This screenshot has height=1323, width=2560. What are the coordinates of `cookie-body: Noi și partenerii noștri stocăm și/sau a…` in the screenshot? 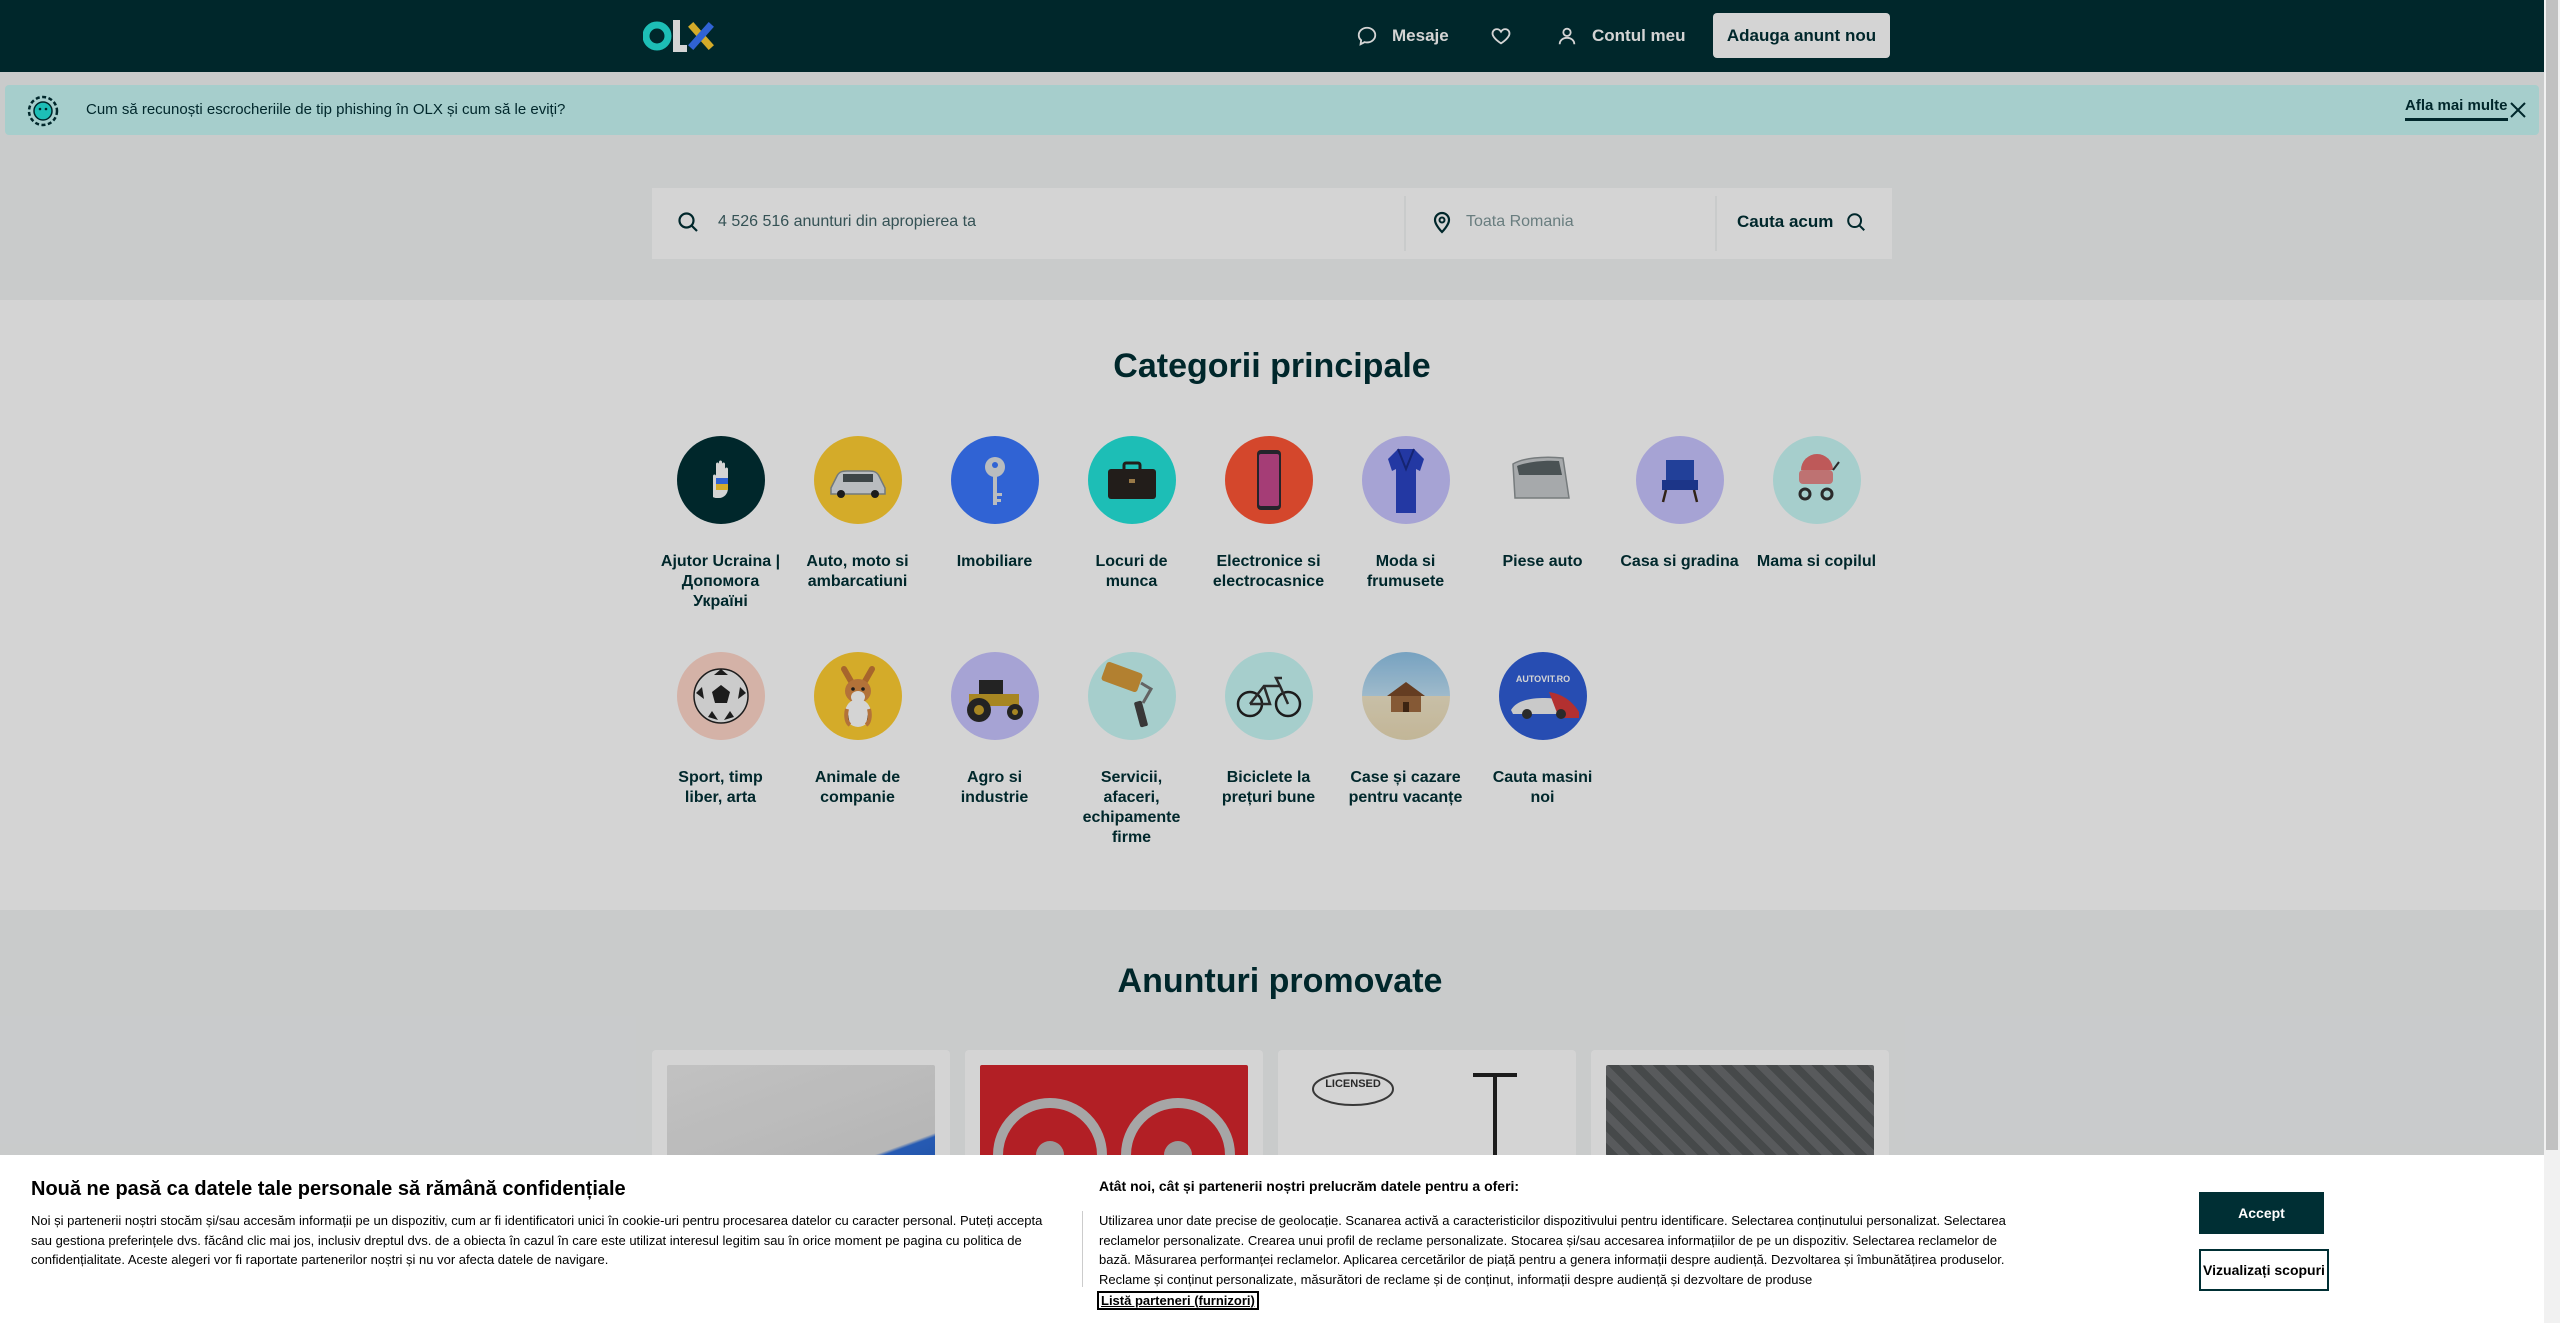 It's located at (537, 1240).